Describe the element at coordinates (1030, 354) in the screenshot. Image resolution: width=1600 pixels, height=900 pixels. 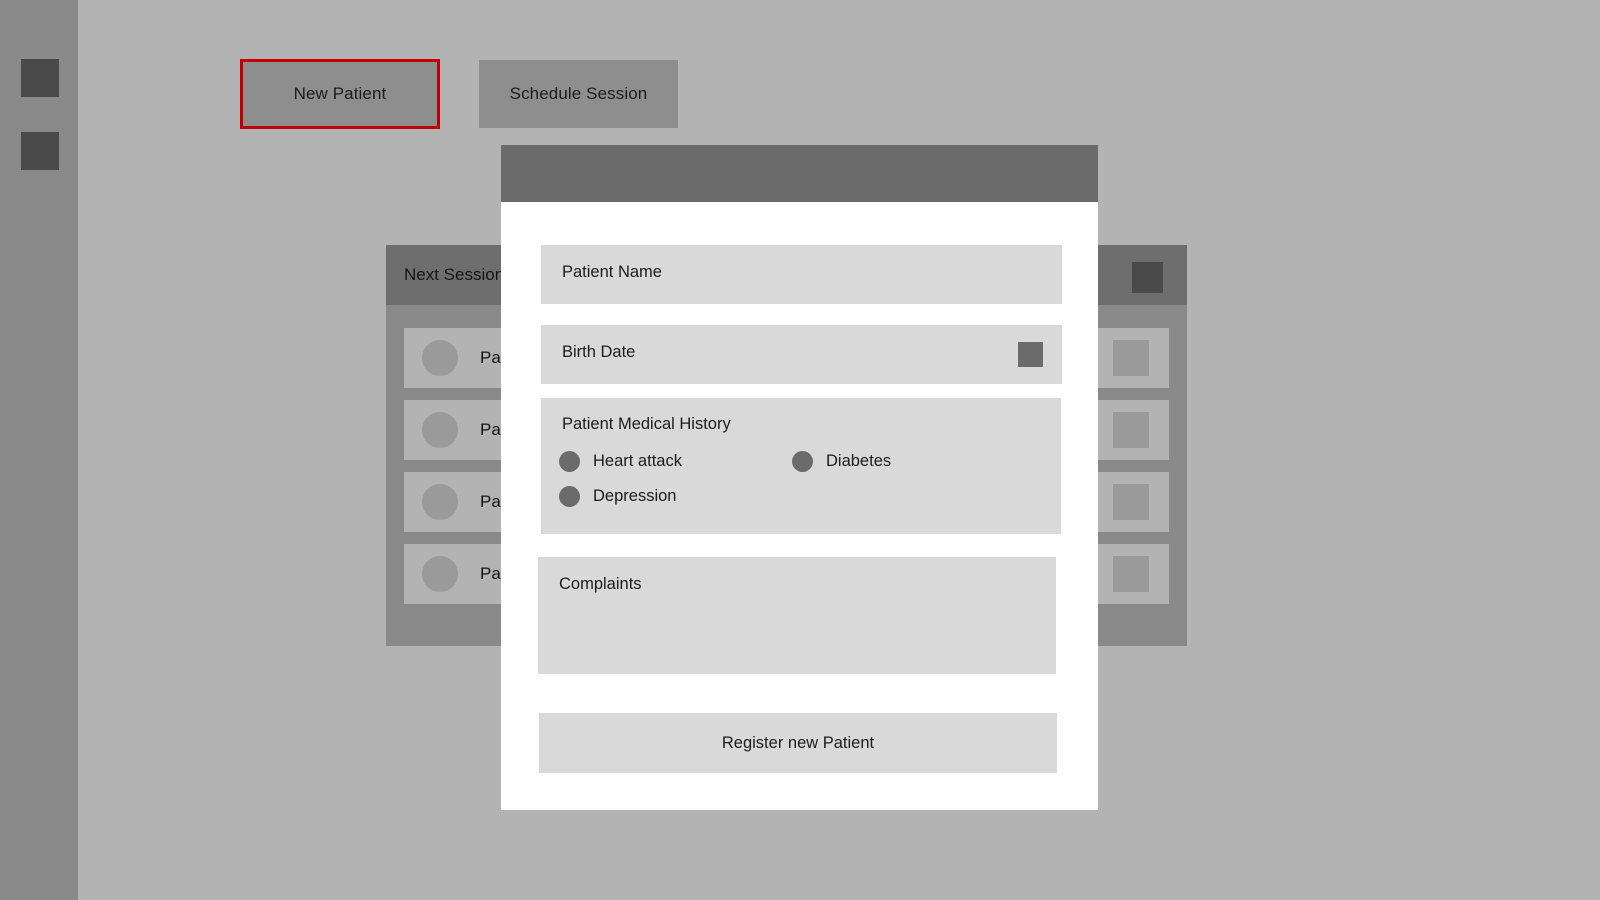
I see `calendar-icon` at that location.